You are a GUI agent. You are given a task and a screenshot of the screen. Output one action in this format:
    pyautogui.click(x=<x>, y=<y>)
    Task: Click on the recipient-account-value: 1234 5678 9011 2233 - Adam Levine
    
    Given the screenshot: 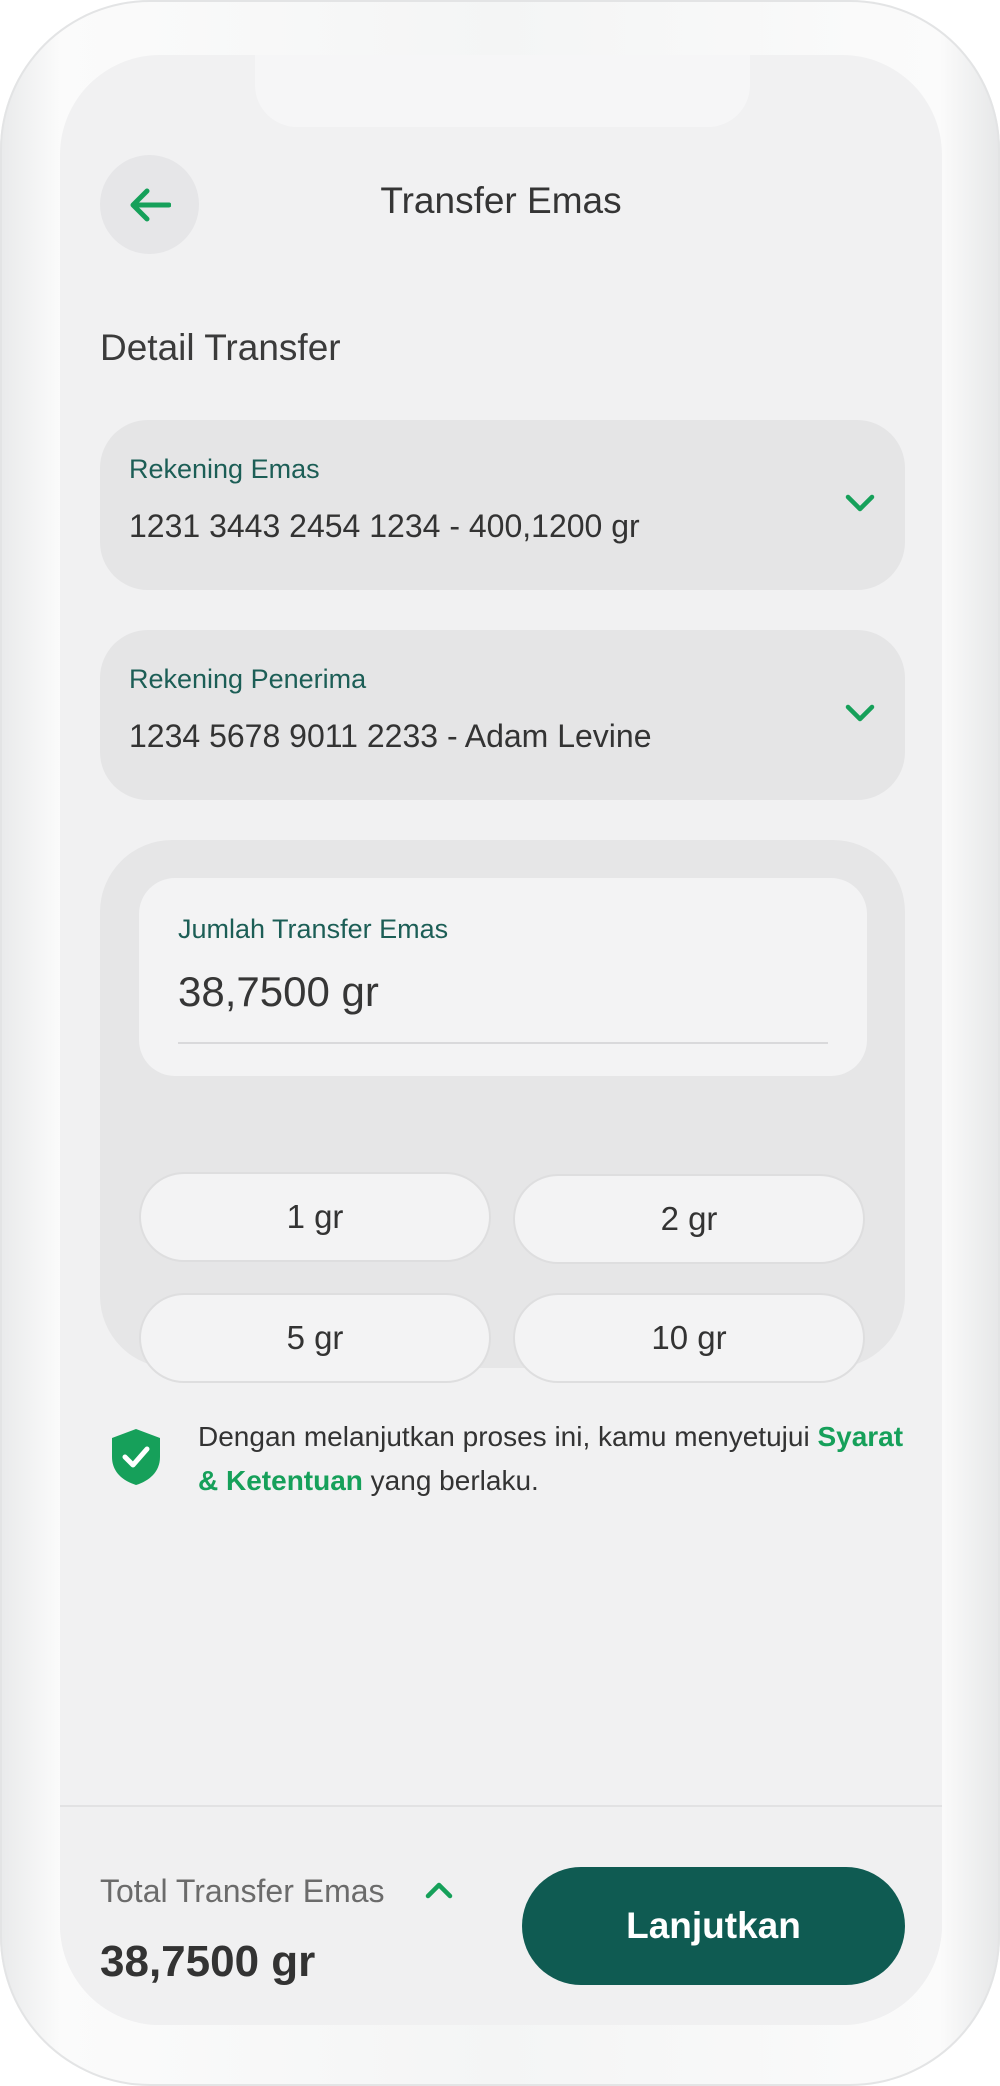 What is the action you would take?
    pyautogui.click(x=390, y=736)
    